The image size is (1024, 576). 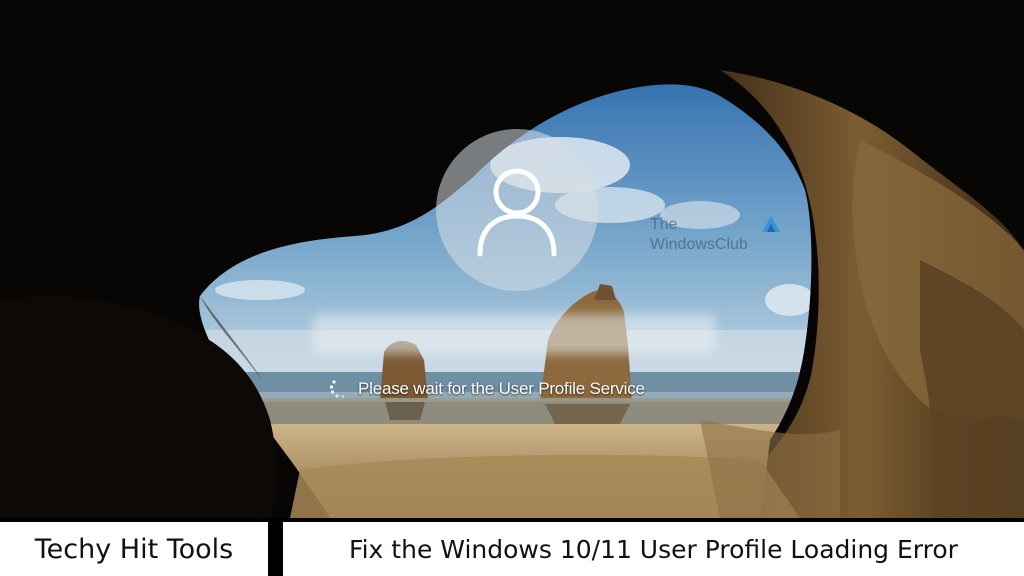 What do you see at coordinates (501, 388) in the screenshot?
I see `status-message: Please wait for the User Profile Service` at bounding box center [501, 388].